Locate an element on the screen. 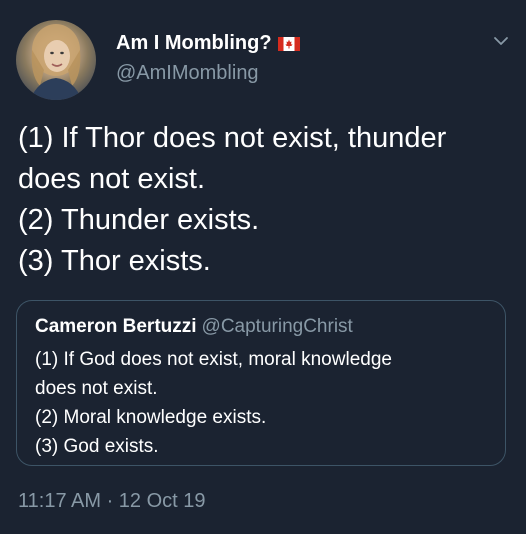 This screenshot has height=534, width=526. tweet-line: does not exist. is located at coordinates (111, 179).